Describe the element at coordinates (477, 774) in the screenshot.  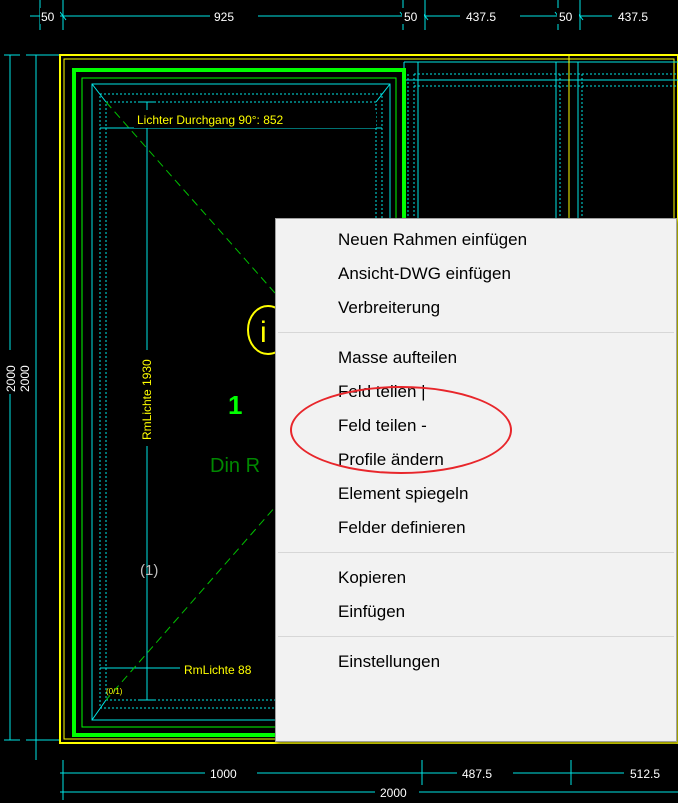
I see `dim-bottom-487: 487.5` at that location.